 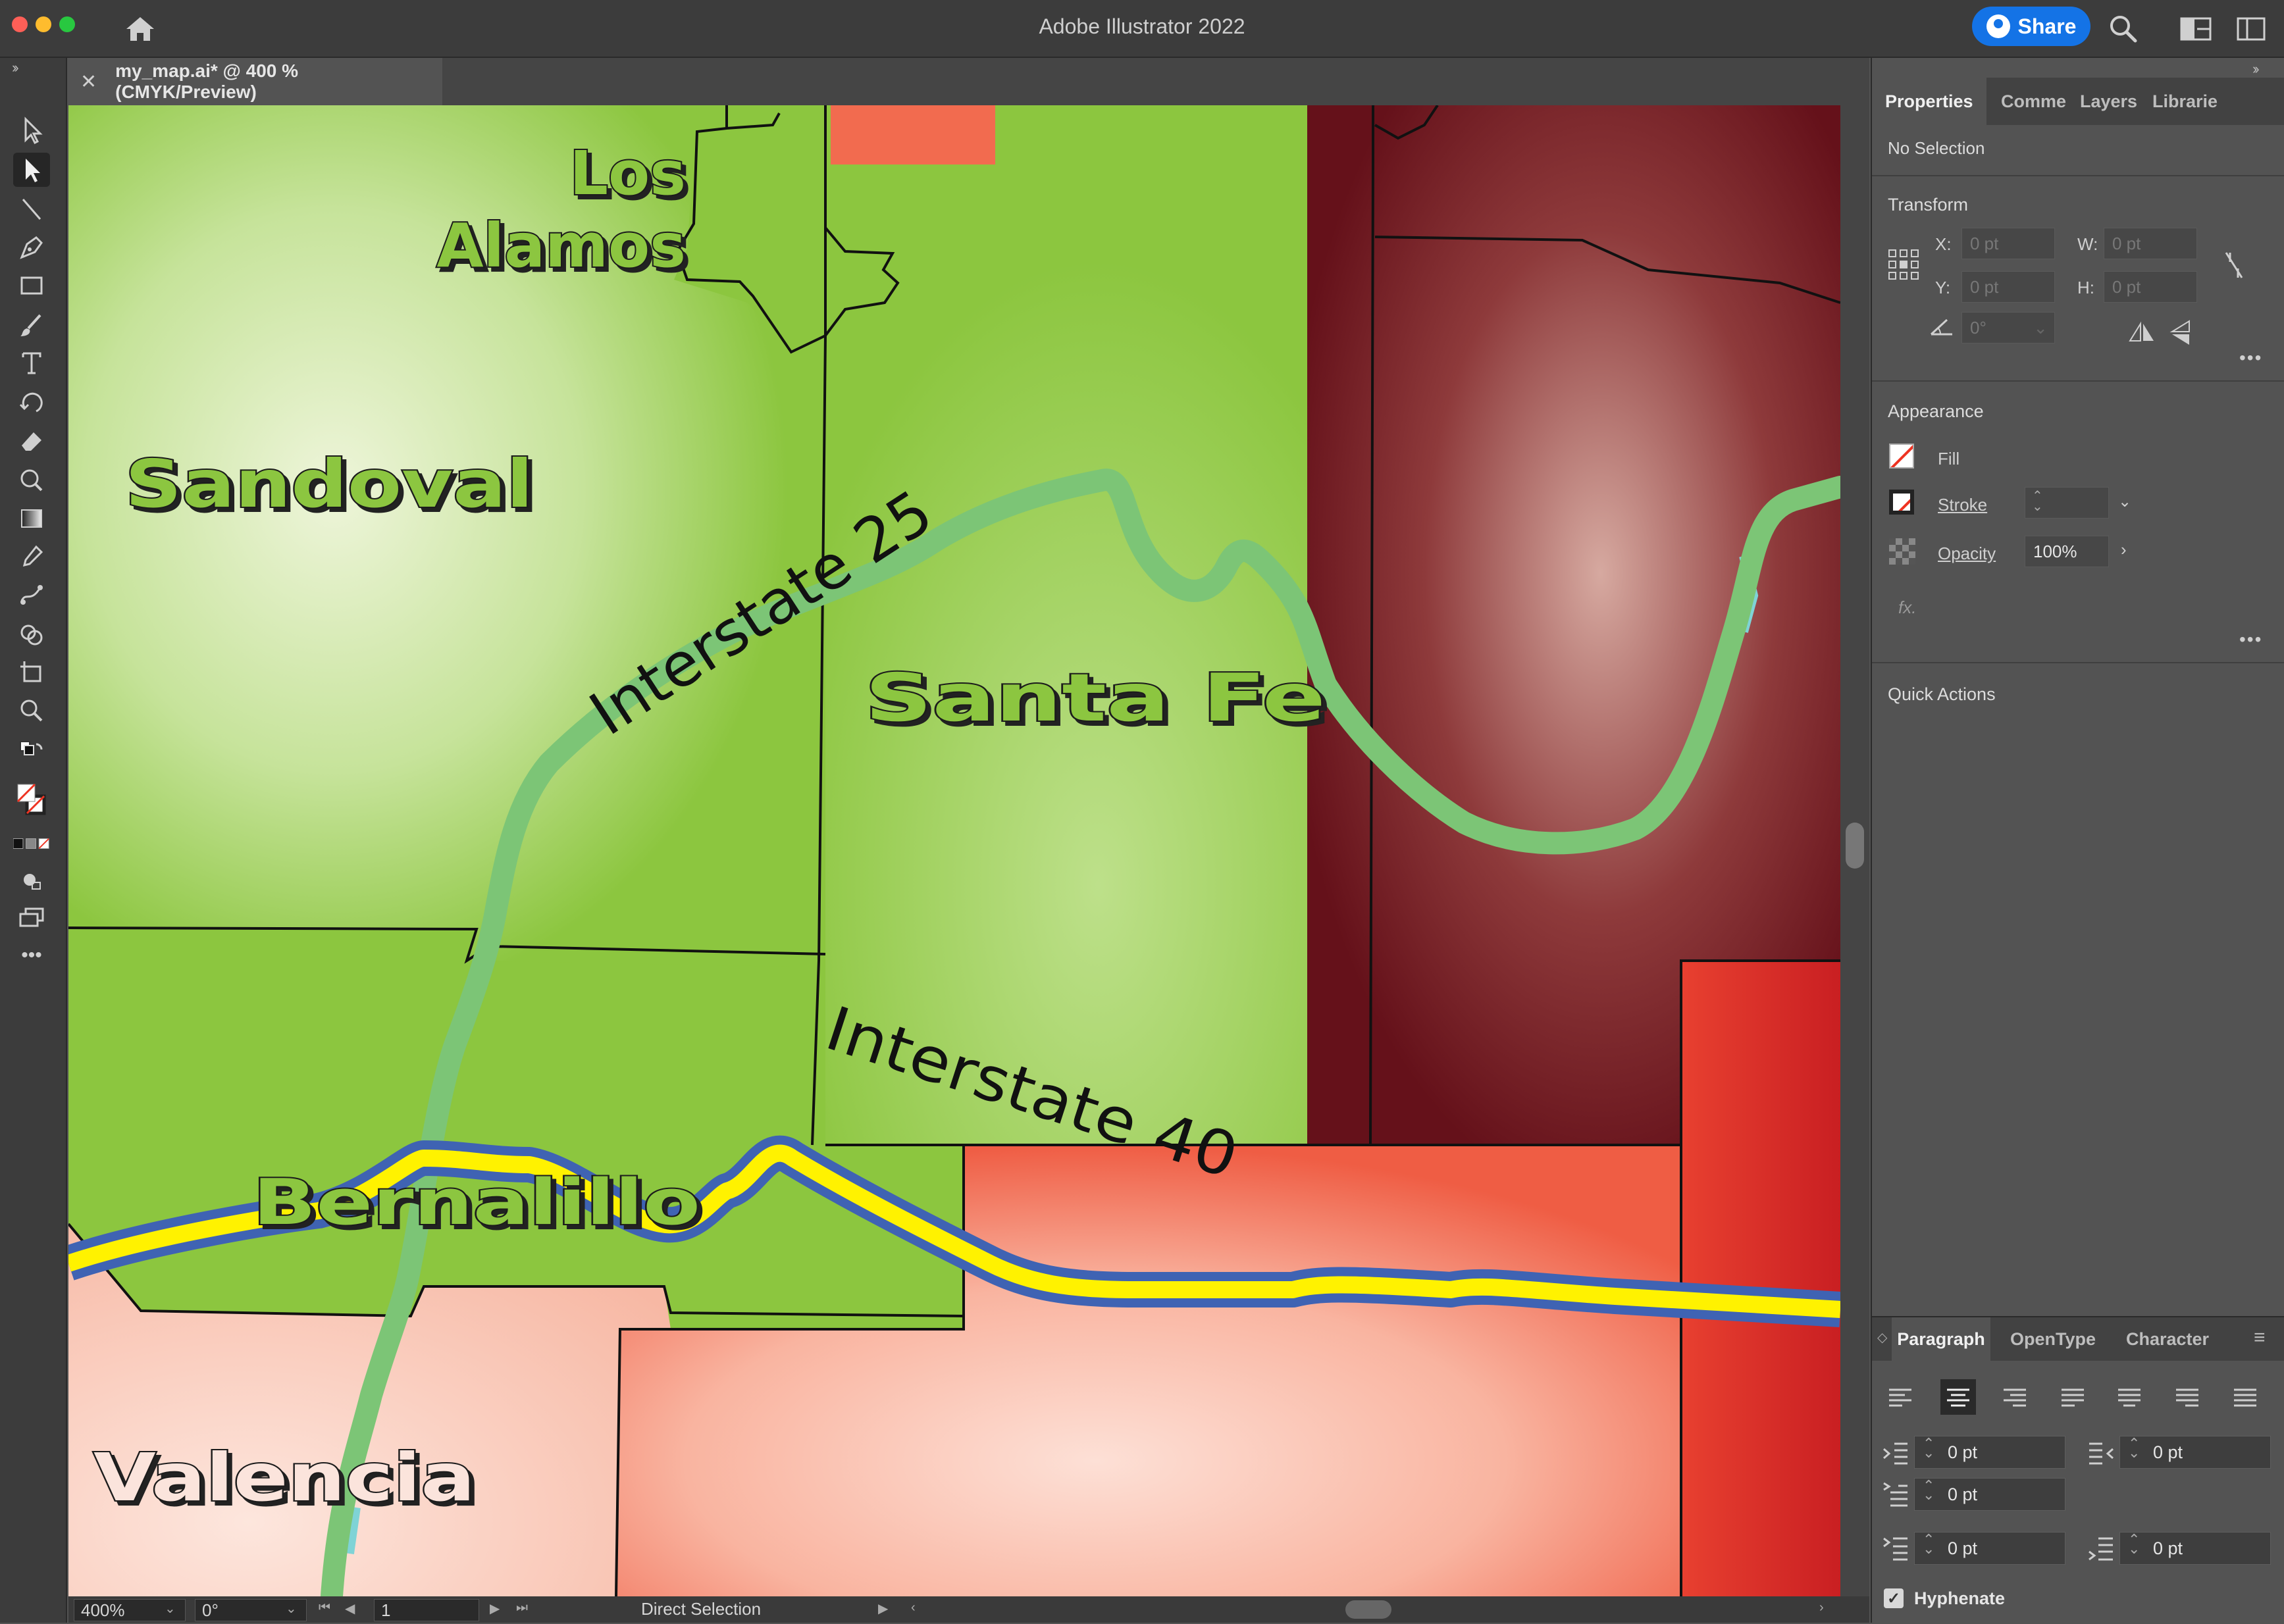 I want to click on reference-point-icon, so click(x=1904, y=264).